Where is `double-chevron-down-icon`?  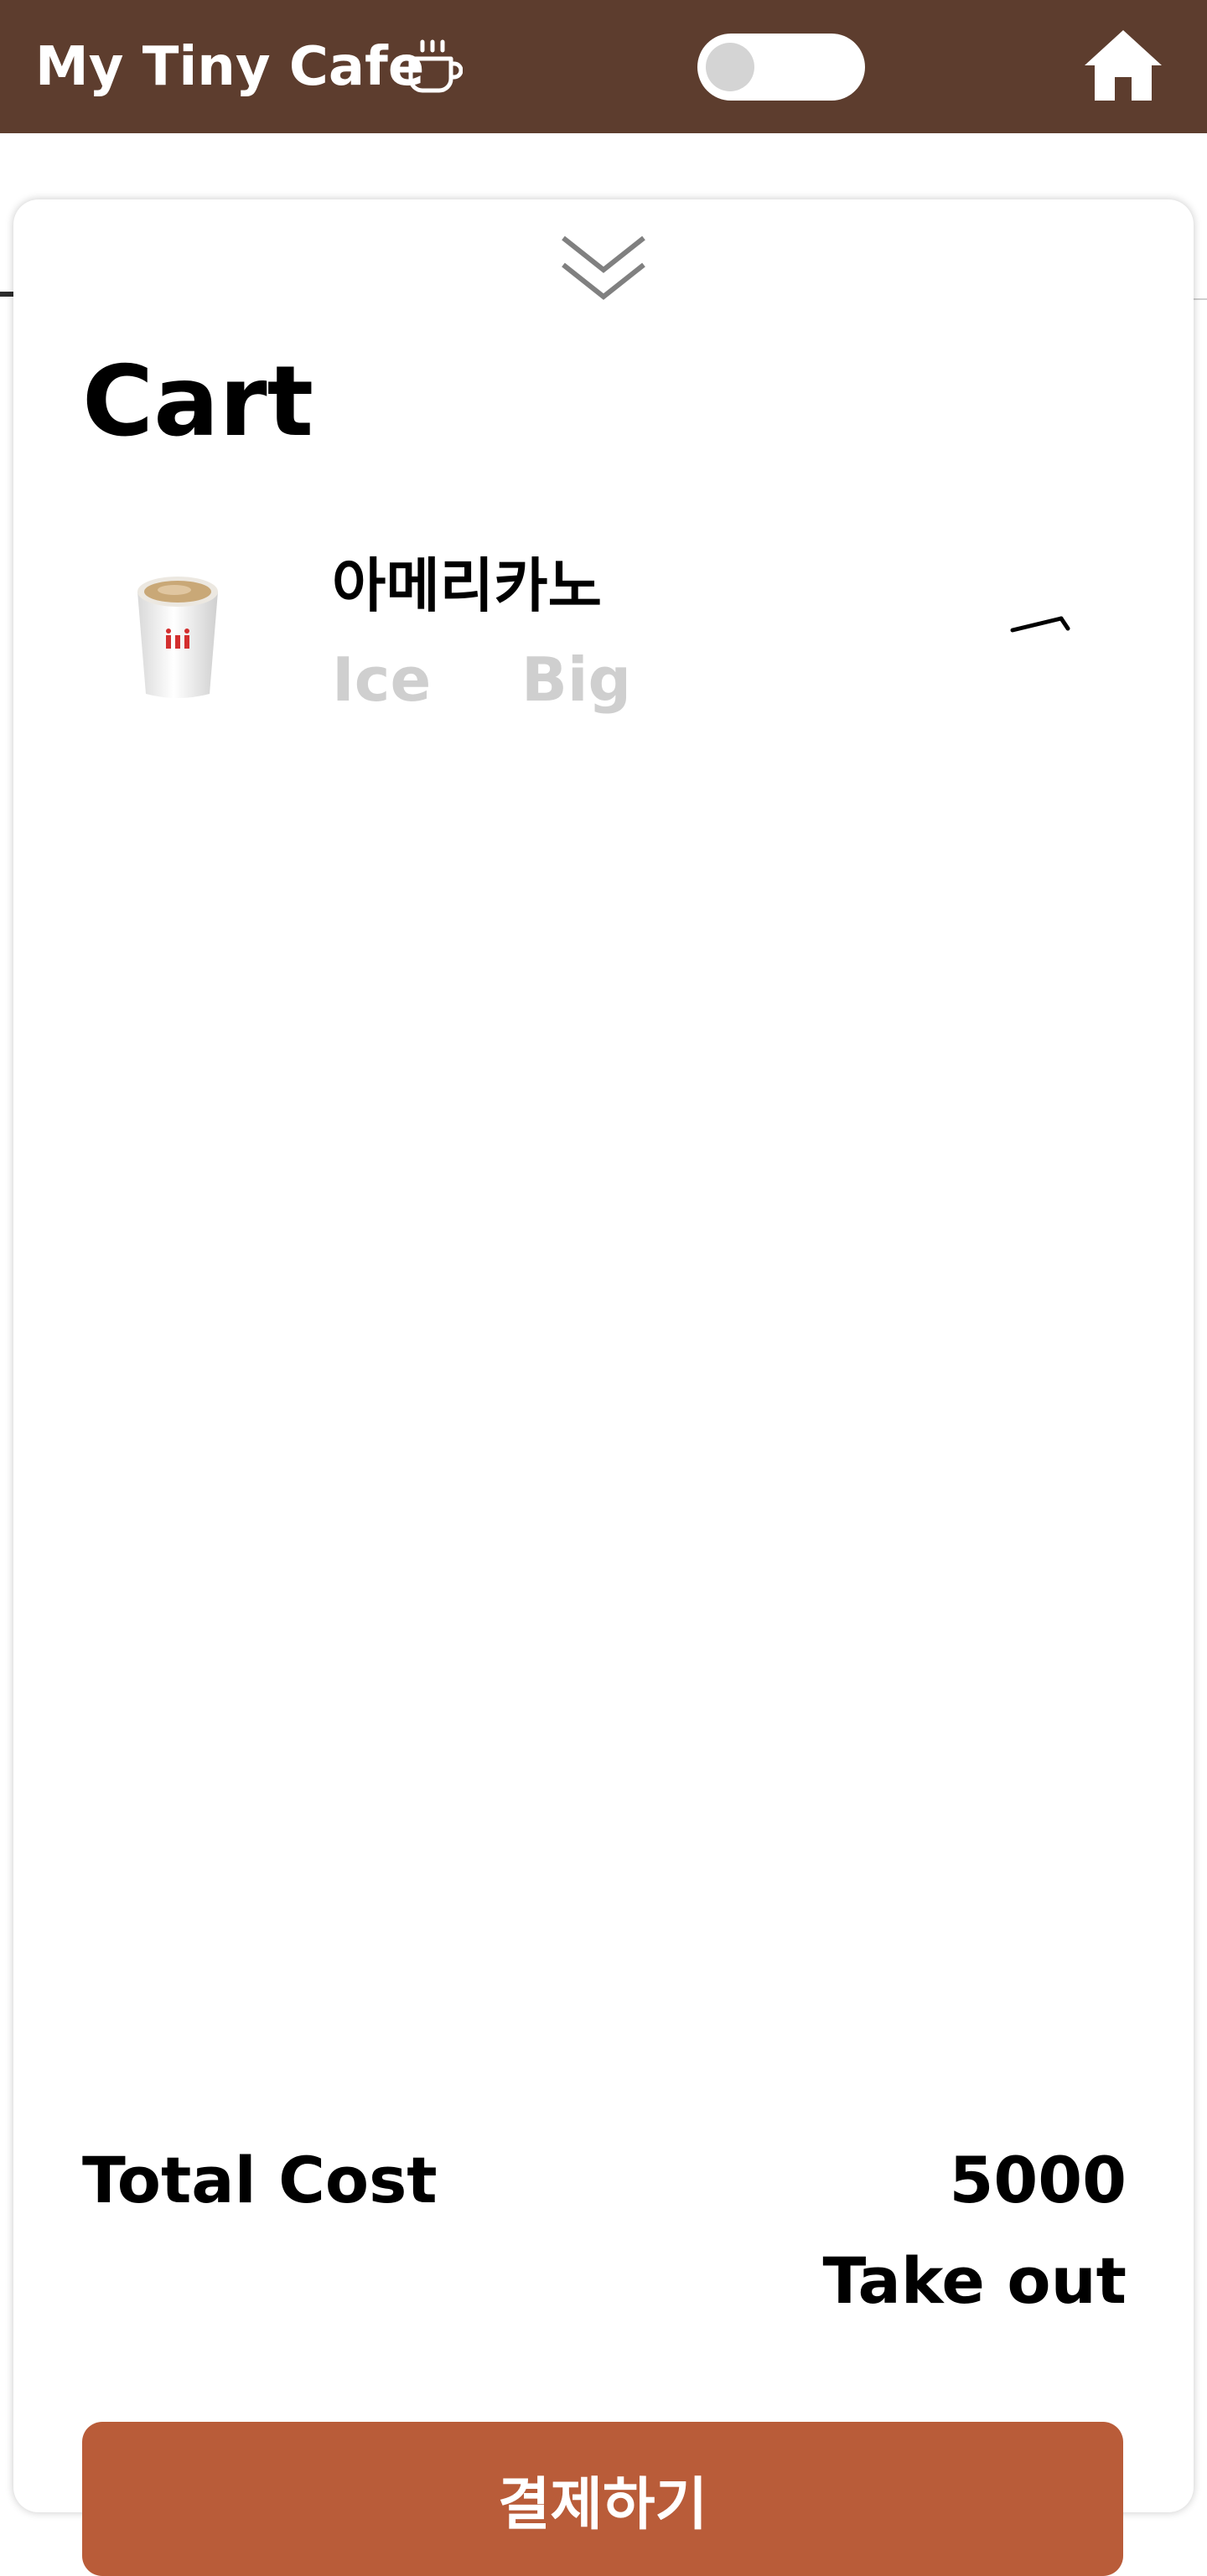
double-chevron-down-icon is located at coordinates (604, 269).